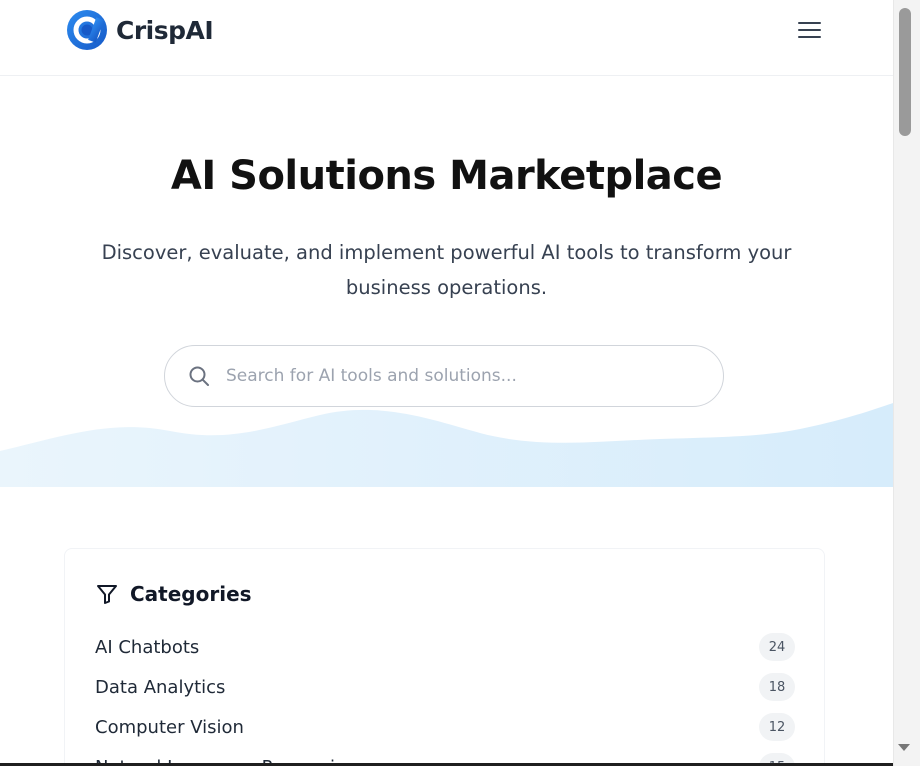 The width and height of the screenshot is (920, 766). Describe the element at coordinates (165, 30) in the screenshot. I see `brand-name: CrispAI` at that location.